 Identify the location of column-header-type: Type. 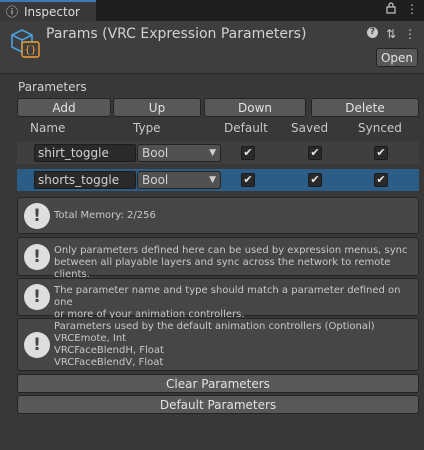
(147, 128).